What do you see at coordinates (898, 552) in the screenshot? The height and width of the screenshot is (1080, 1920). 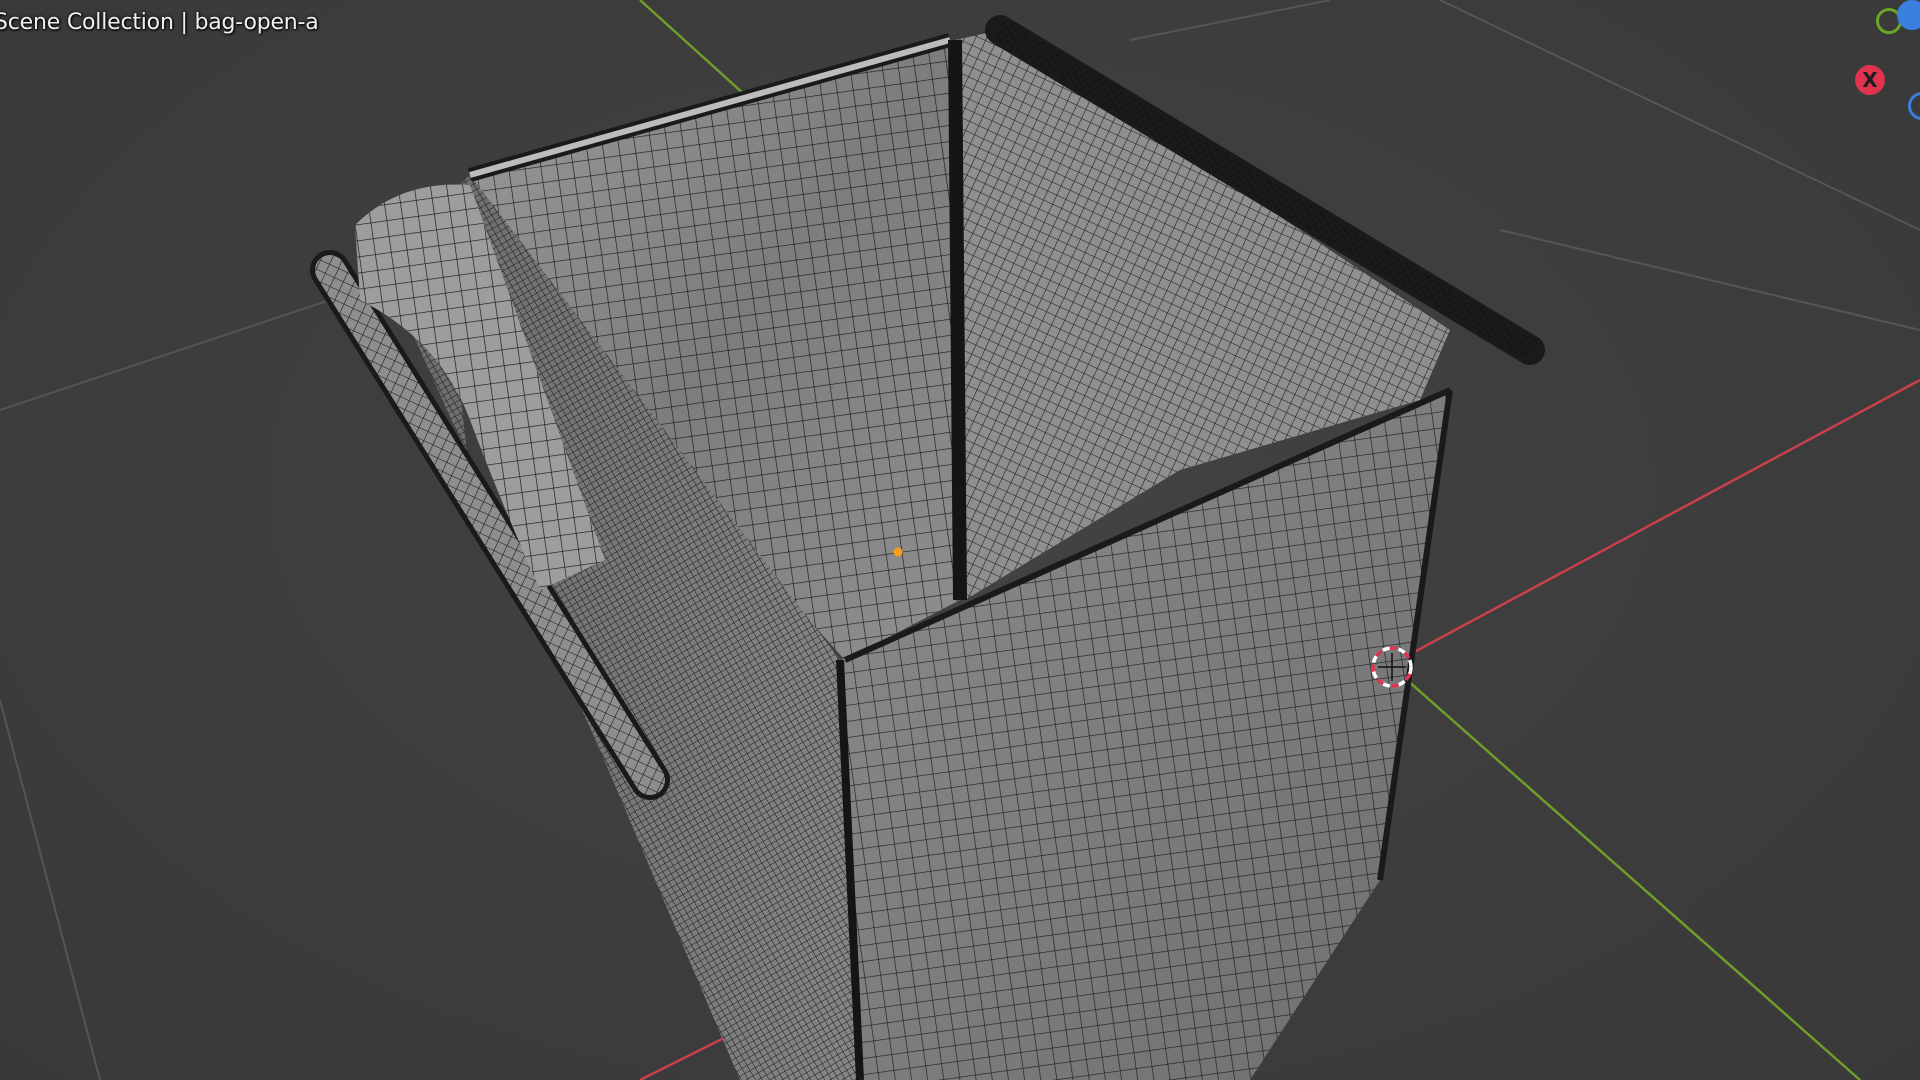 I see `object-origin` at bounding box center [898, 552].